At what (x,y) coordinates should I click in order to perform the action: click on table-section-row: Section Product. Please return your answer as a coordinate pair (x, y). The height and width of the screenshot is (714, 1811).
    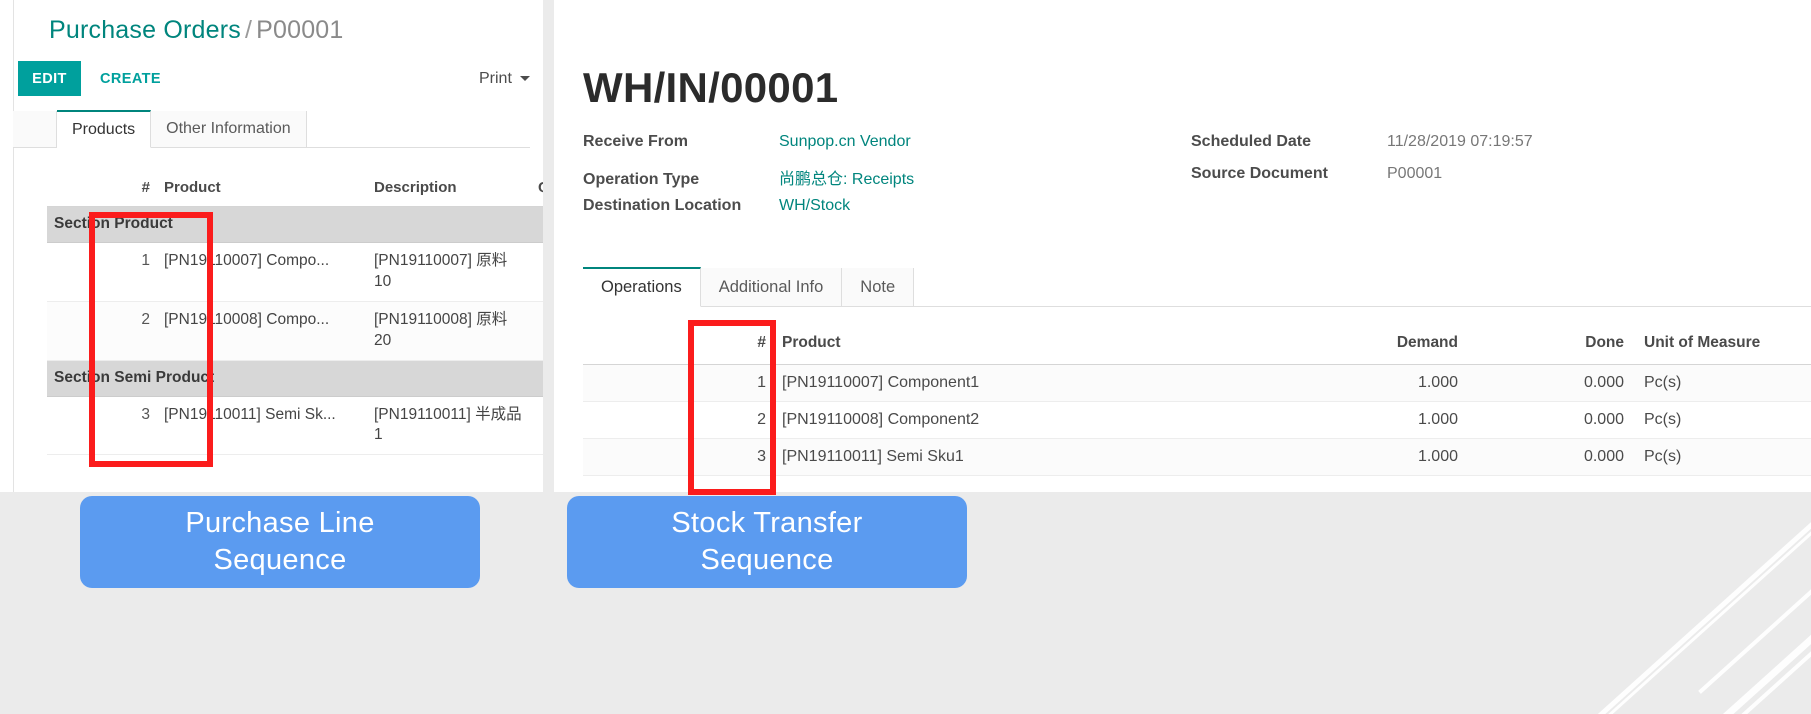
    Looking at the image, I should click on (295, 224).